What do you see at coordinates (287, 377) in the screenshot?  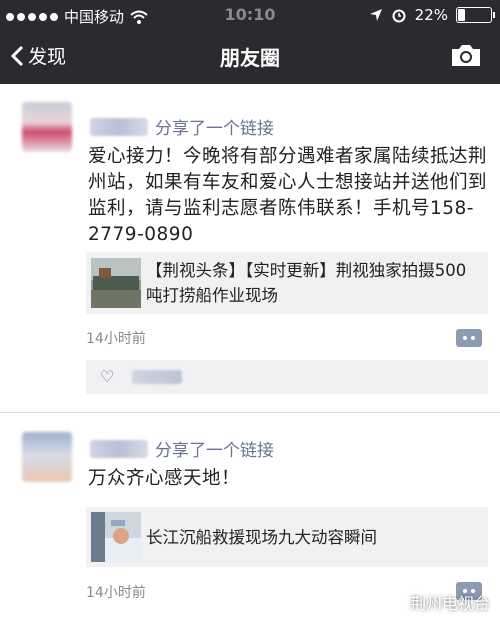 I see `likes-bar: ♡` at bounding box center [287, 377].